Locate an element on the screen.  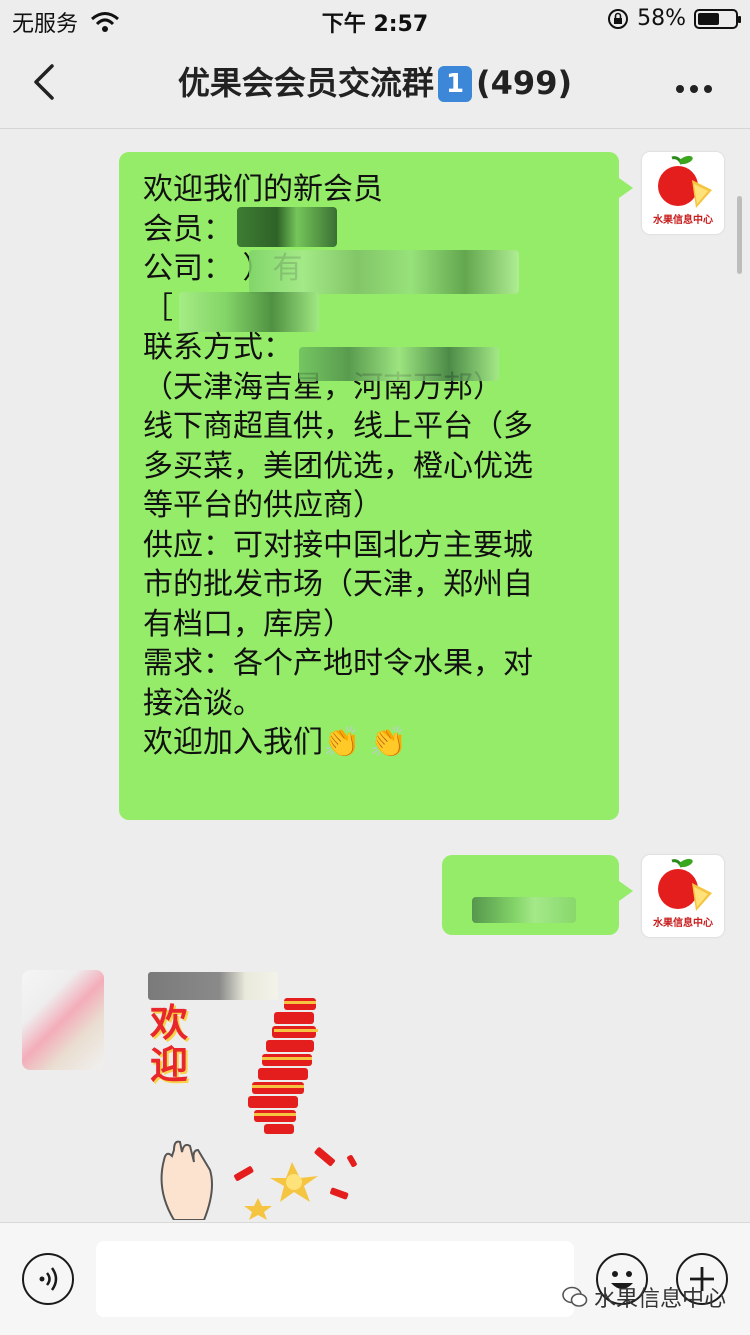
member-count: (499) is located at coordinates (524, 83).